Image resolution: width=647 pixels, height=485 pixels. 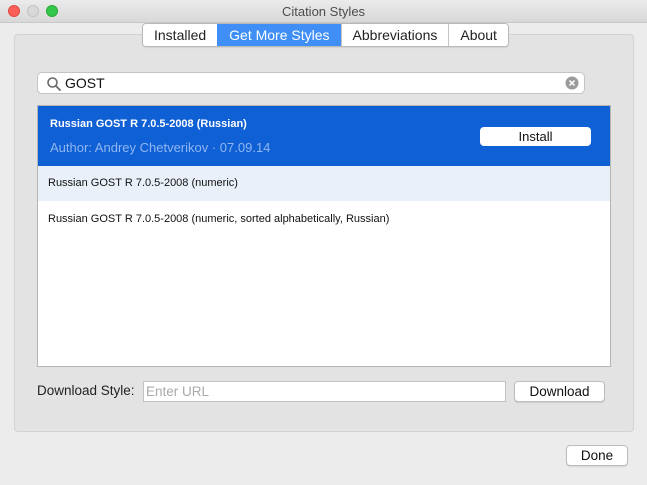 I want to click on tab-get-more-styles: Get More Styles, so click(x=279, y=35).